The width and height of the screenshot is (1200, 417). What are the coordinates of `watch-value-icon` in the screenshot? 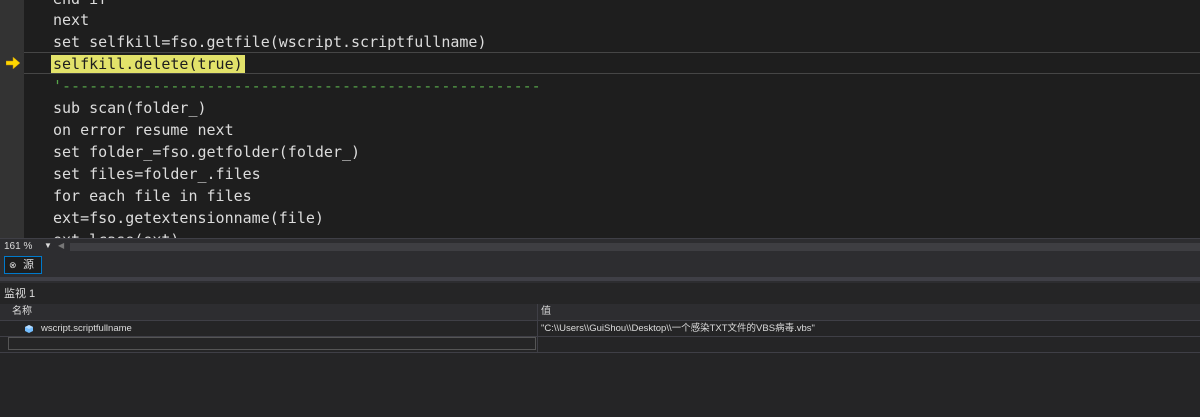 It's located at (29, 329).